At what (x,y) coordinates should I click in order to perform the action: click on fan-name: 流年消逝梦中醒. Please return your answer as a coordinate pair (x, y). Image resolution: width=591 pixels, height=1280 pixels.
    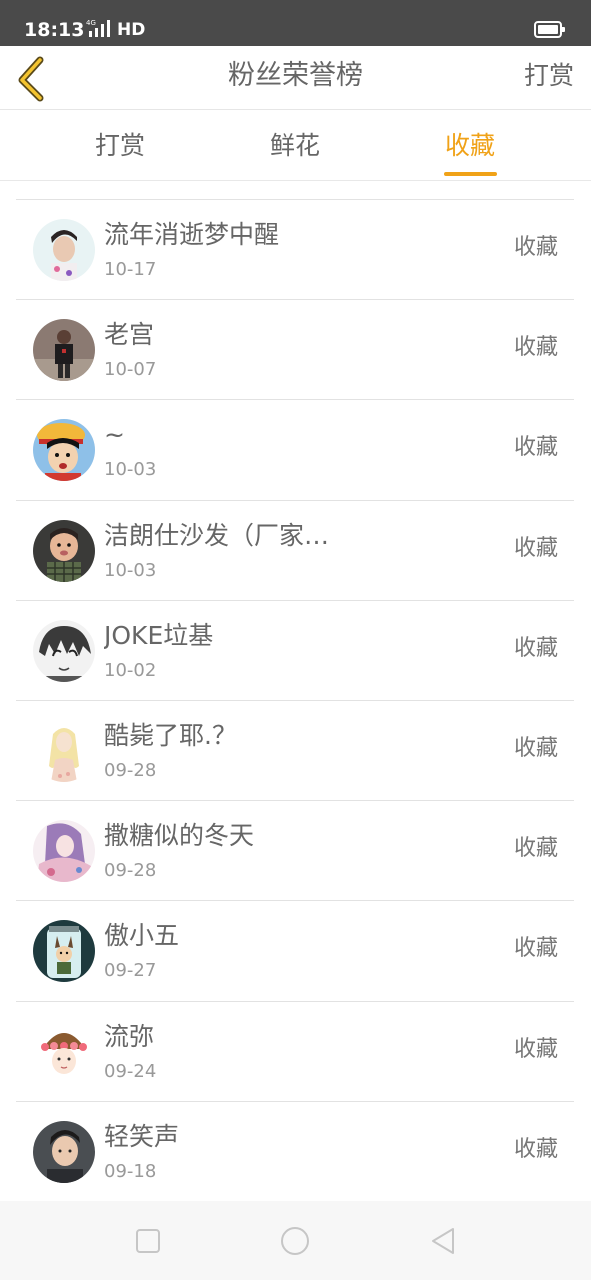
    Looking at the image, I should click on (192, 234).